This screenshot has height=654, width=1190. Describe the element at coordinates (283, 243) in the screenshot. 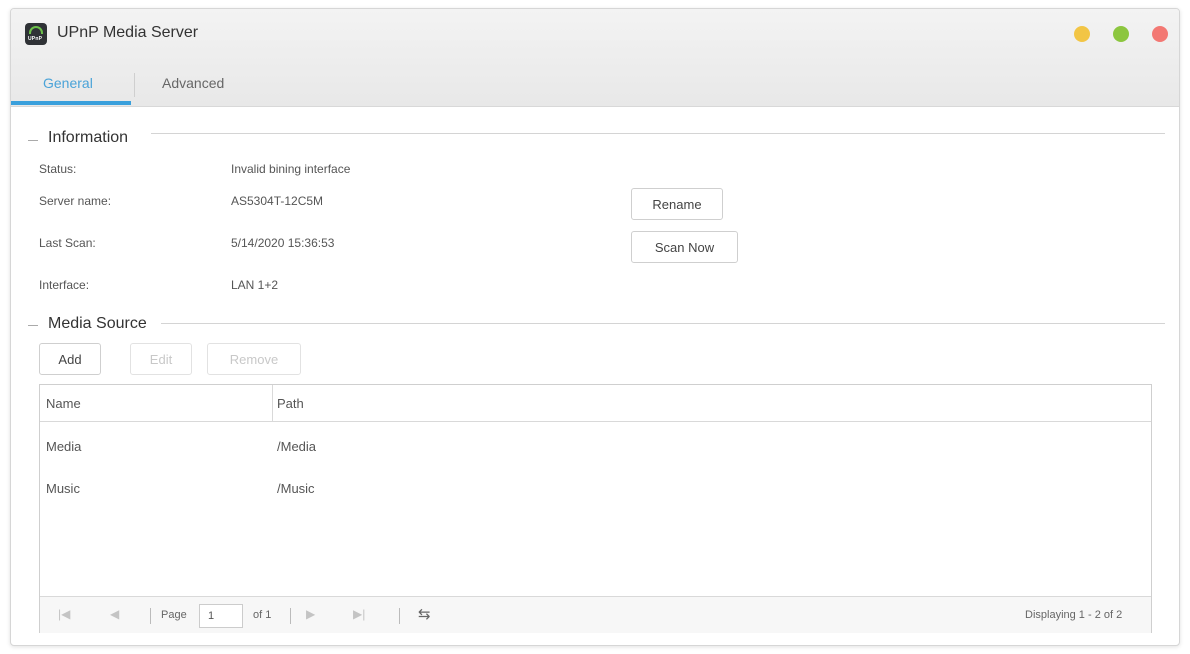

I see `last-scan-value: 5/14/2020 15:36:53` at that location.